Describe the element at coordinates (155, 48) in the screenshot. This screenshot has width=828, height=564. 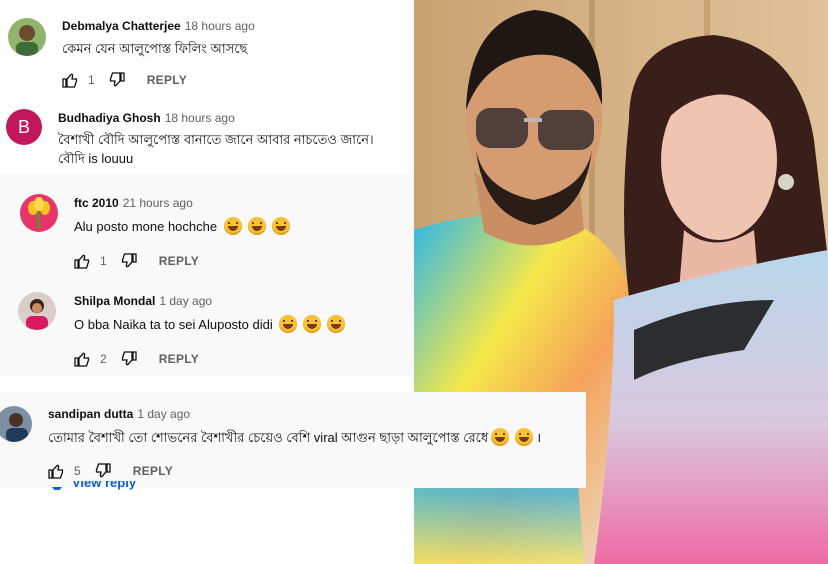
I see `comment-text: কেমন যেন আলুপোস্ত ফিলিং আসছে` at that location.